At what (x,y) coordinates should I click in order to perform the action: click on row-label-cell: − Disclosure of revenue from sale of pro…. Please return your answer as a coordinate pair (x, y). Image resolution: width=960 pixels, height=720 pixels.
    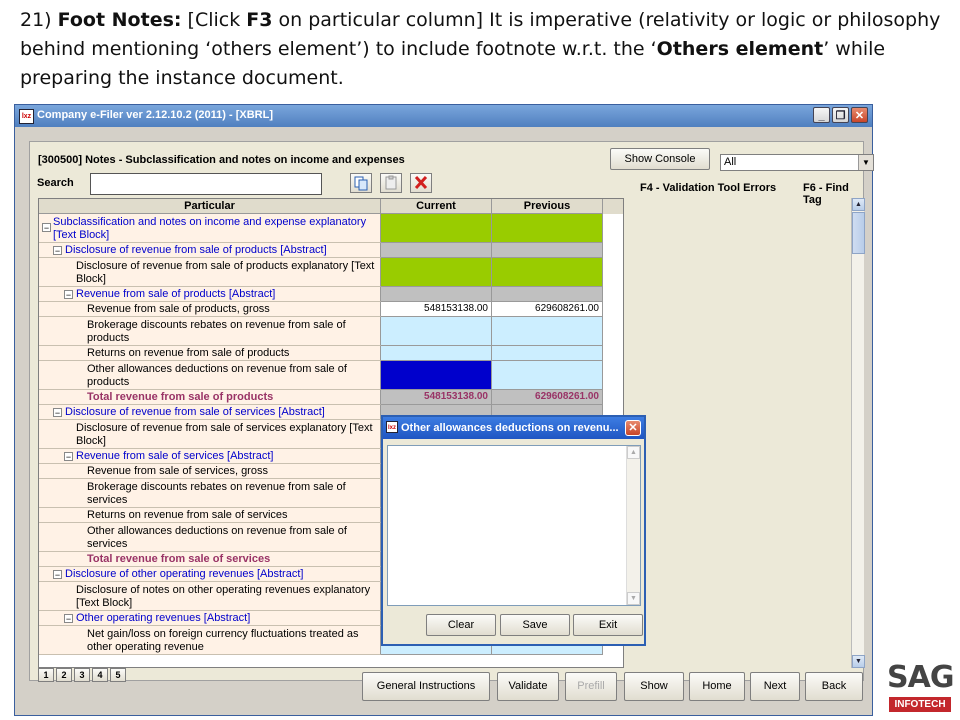
    Looking at the image, I should click on (210, 250).